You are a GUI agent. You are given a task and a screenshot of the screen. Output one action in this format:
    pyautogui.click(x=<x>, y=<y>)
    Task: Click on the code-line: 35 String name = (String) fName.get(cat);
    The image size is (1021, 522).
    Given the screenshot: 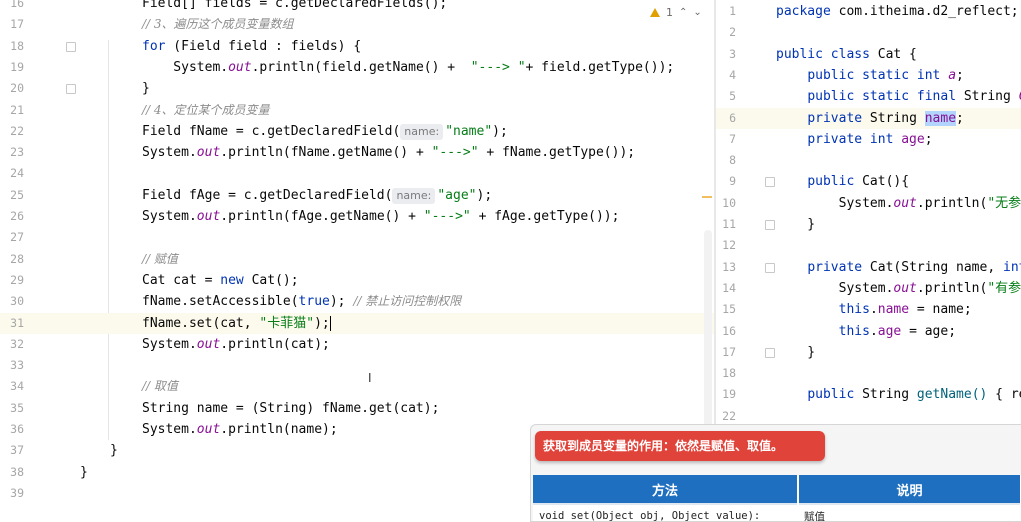 What is the action you would take?
    pyautogui.click(x=357, y=408)
    